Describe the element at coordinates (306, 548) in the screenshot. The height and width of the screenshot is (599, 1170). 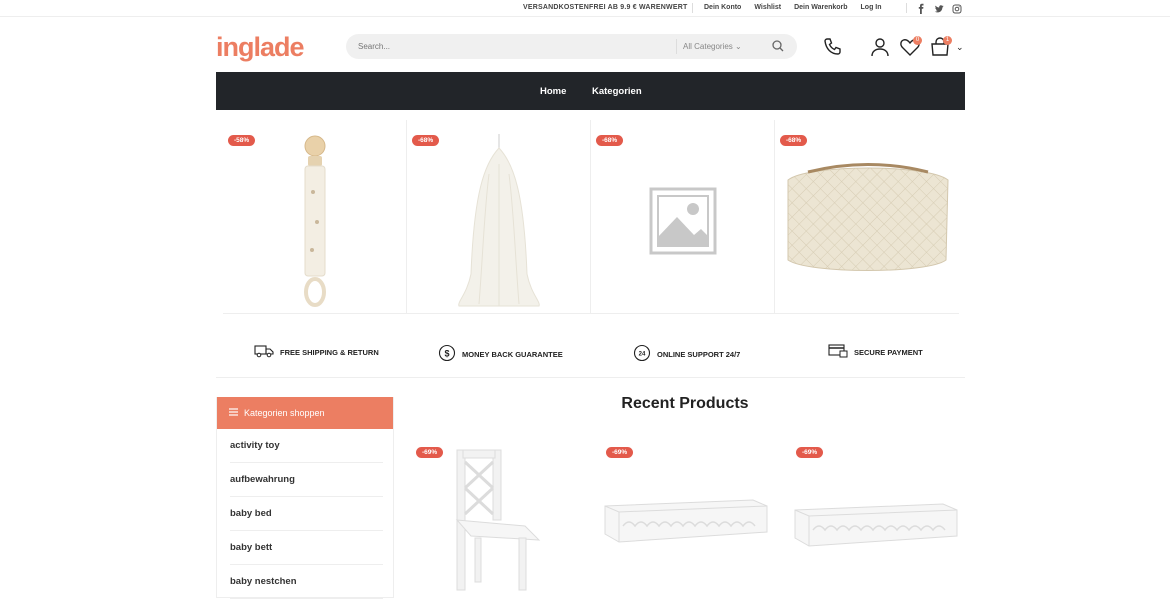
I see `category-item-baby-bett: baby bett` at that location.